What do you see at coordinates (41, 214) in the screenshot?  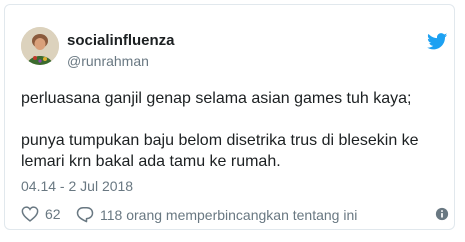 I see `like-button: 62` at bounding box center [41, 214].